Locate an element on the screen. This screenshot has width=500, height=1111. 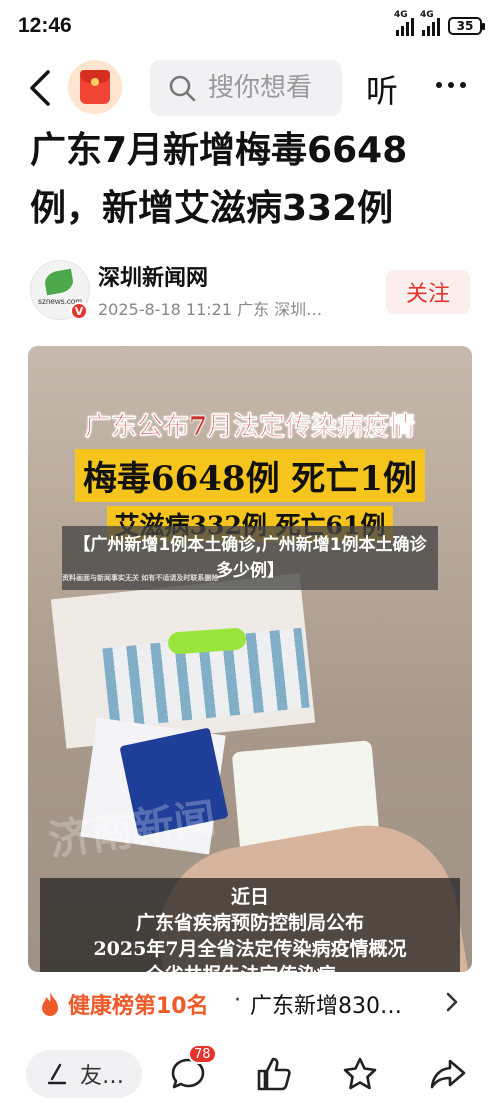
battery-icon: 35 is located at coordinates (466, 26).